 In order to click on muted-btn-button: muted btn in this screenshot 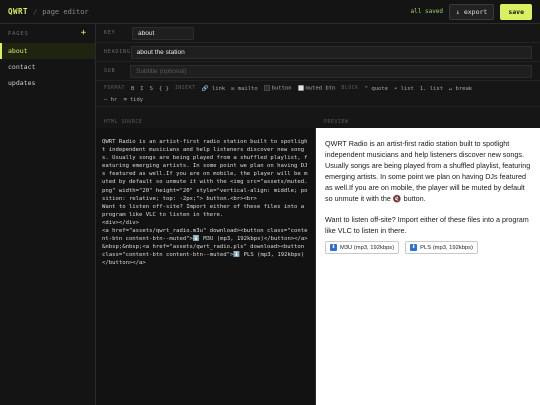, I will do `click(316, 88)`.